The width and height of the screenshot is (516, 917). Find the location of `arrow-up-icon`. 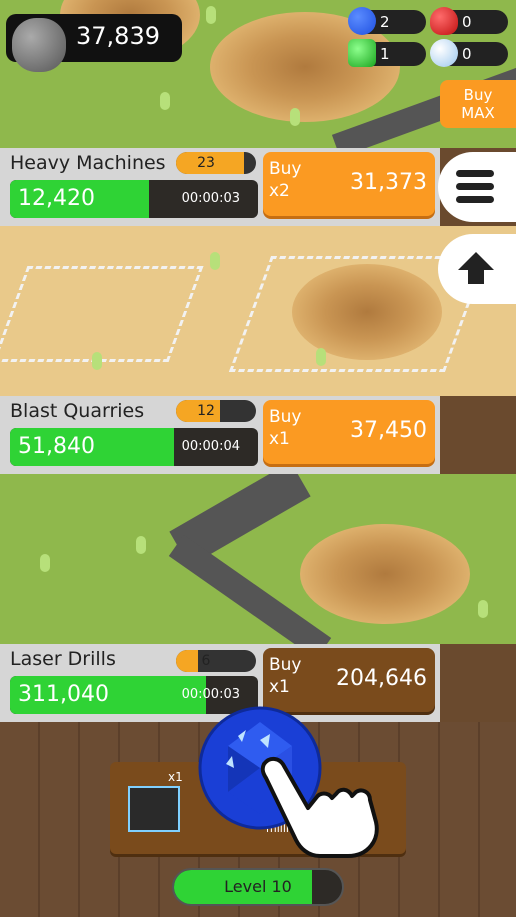

arrow-up-icon is located at coordinates (476, 268).